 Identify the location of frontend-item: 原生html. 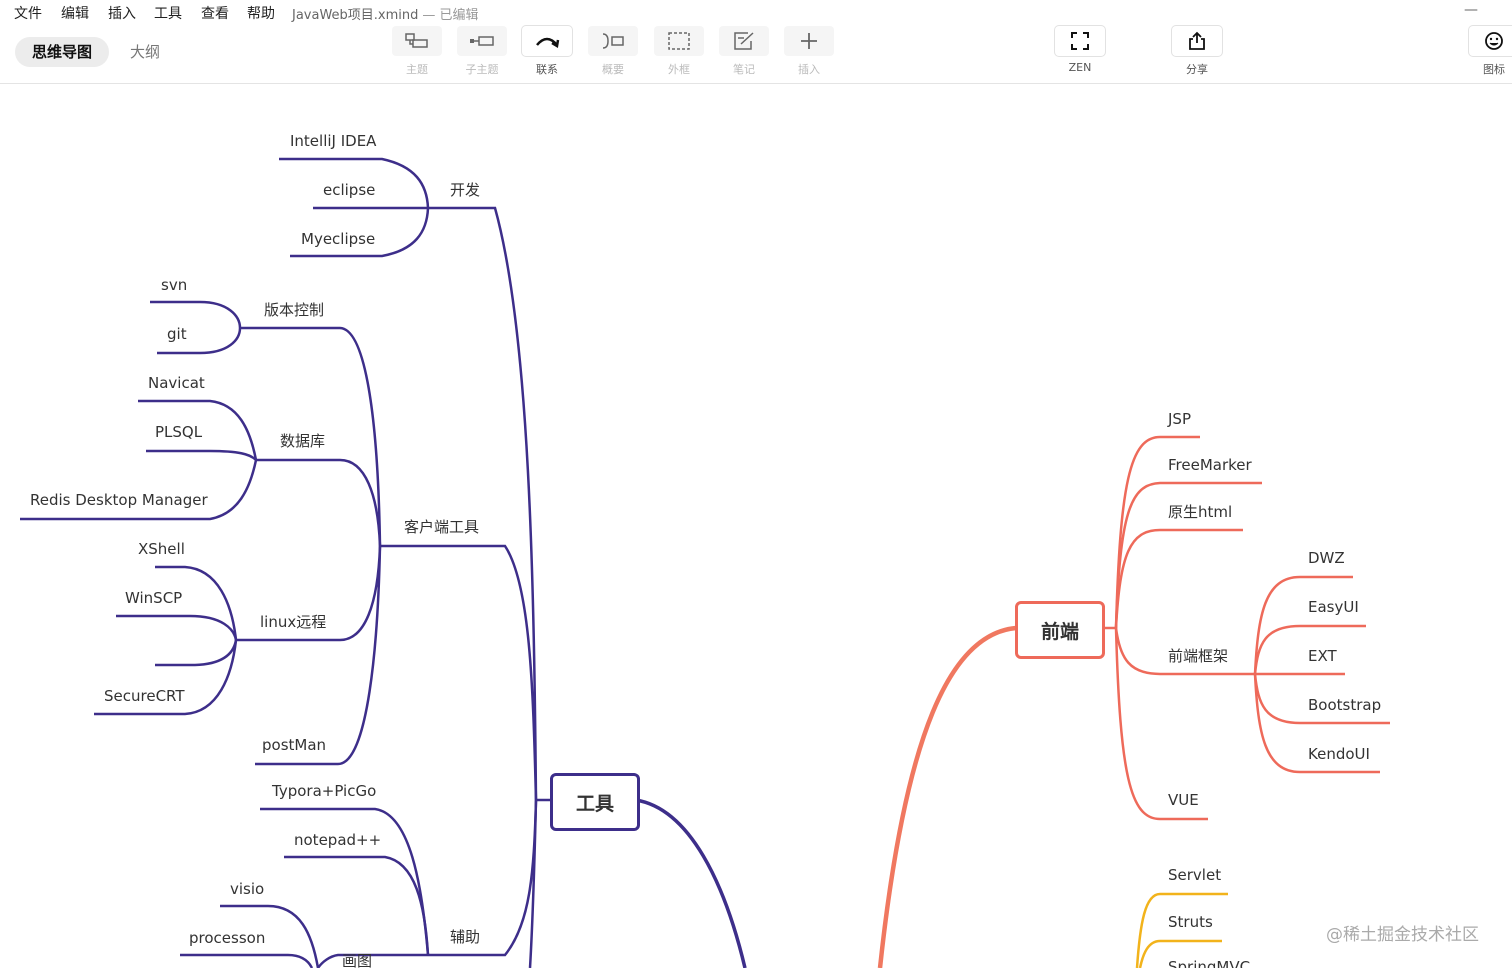
(1200, 512).